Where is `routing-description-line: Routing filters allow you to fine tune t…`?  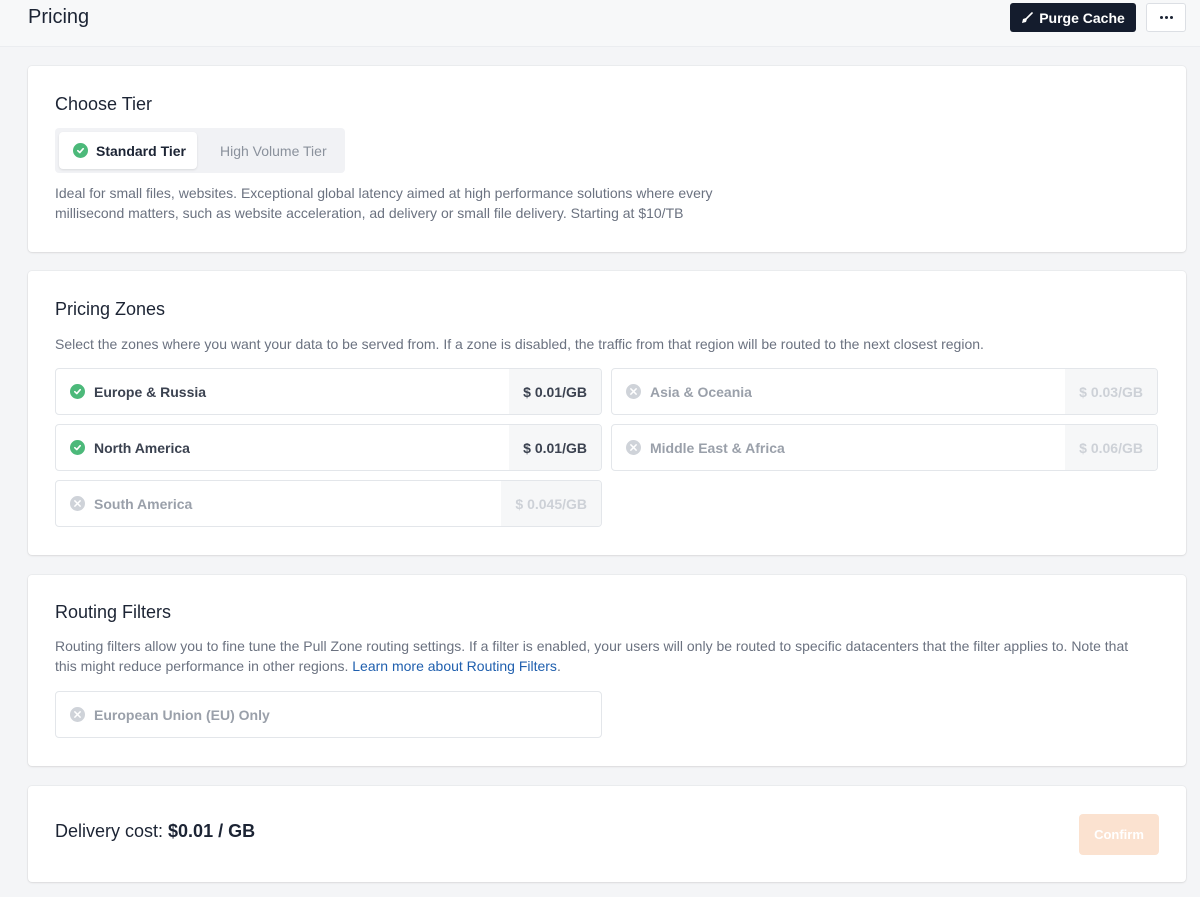 routing-description-line: Routing filters allow you to fine tune t… is located at coordinates (592, 646).